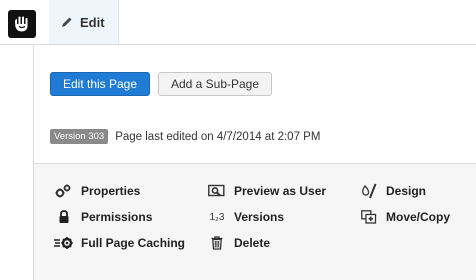  I want to click on preview-magnifier-icon, so click(217, 191).